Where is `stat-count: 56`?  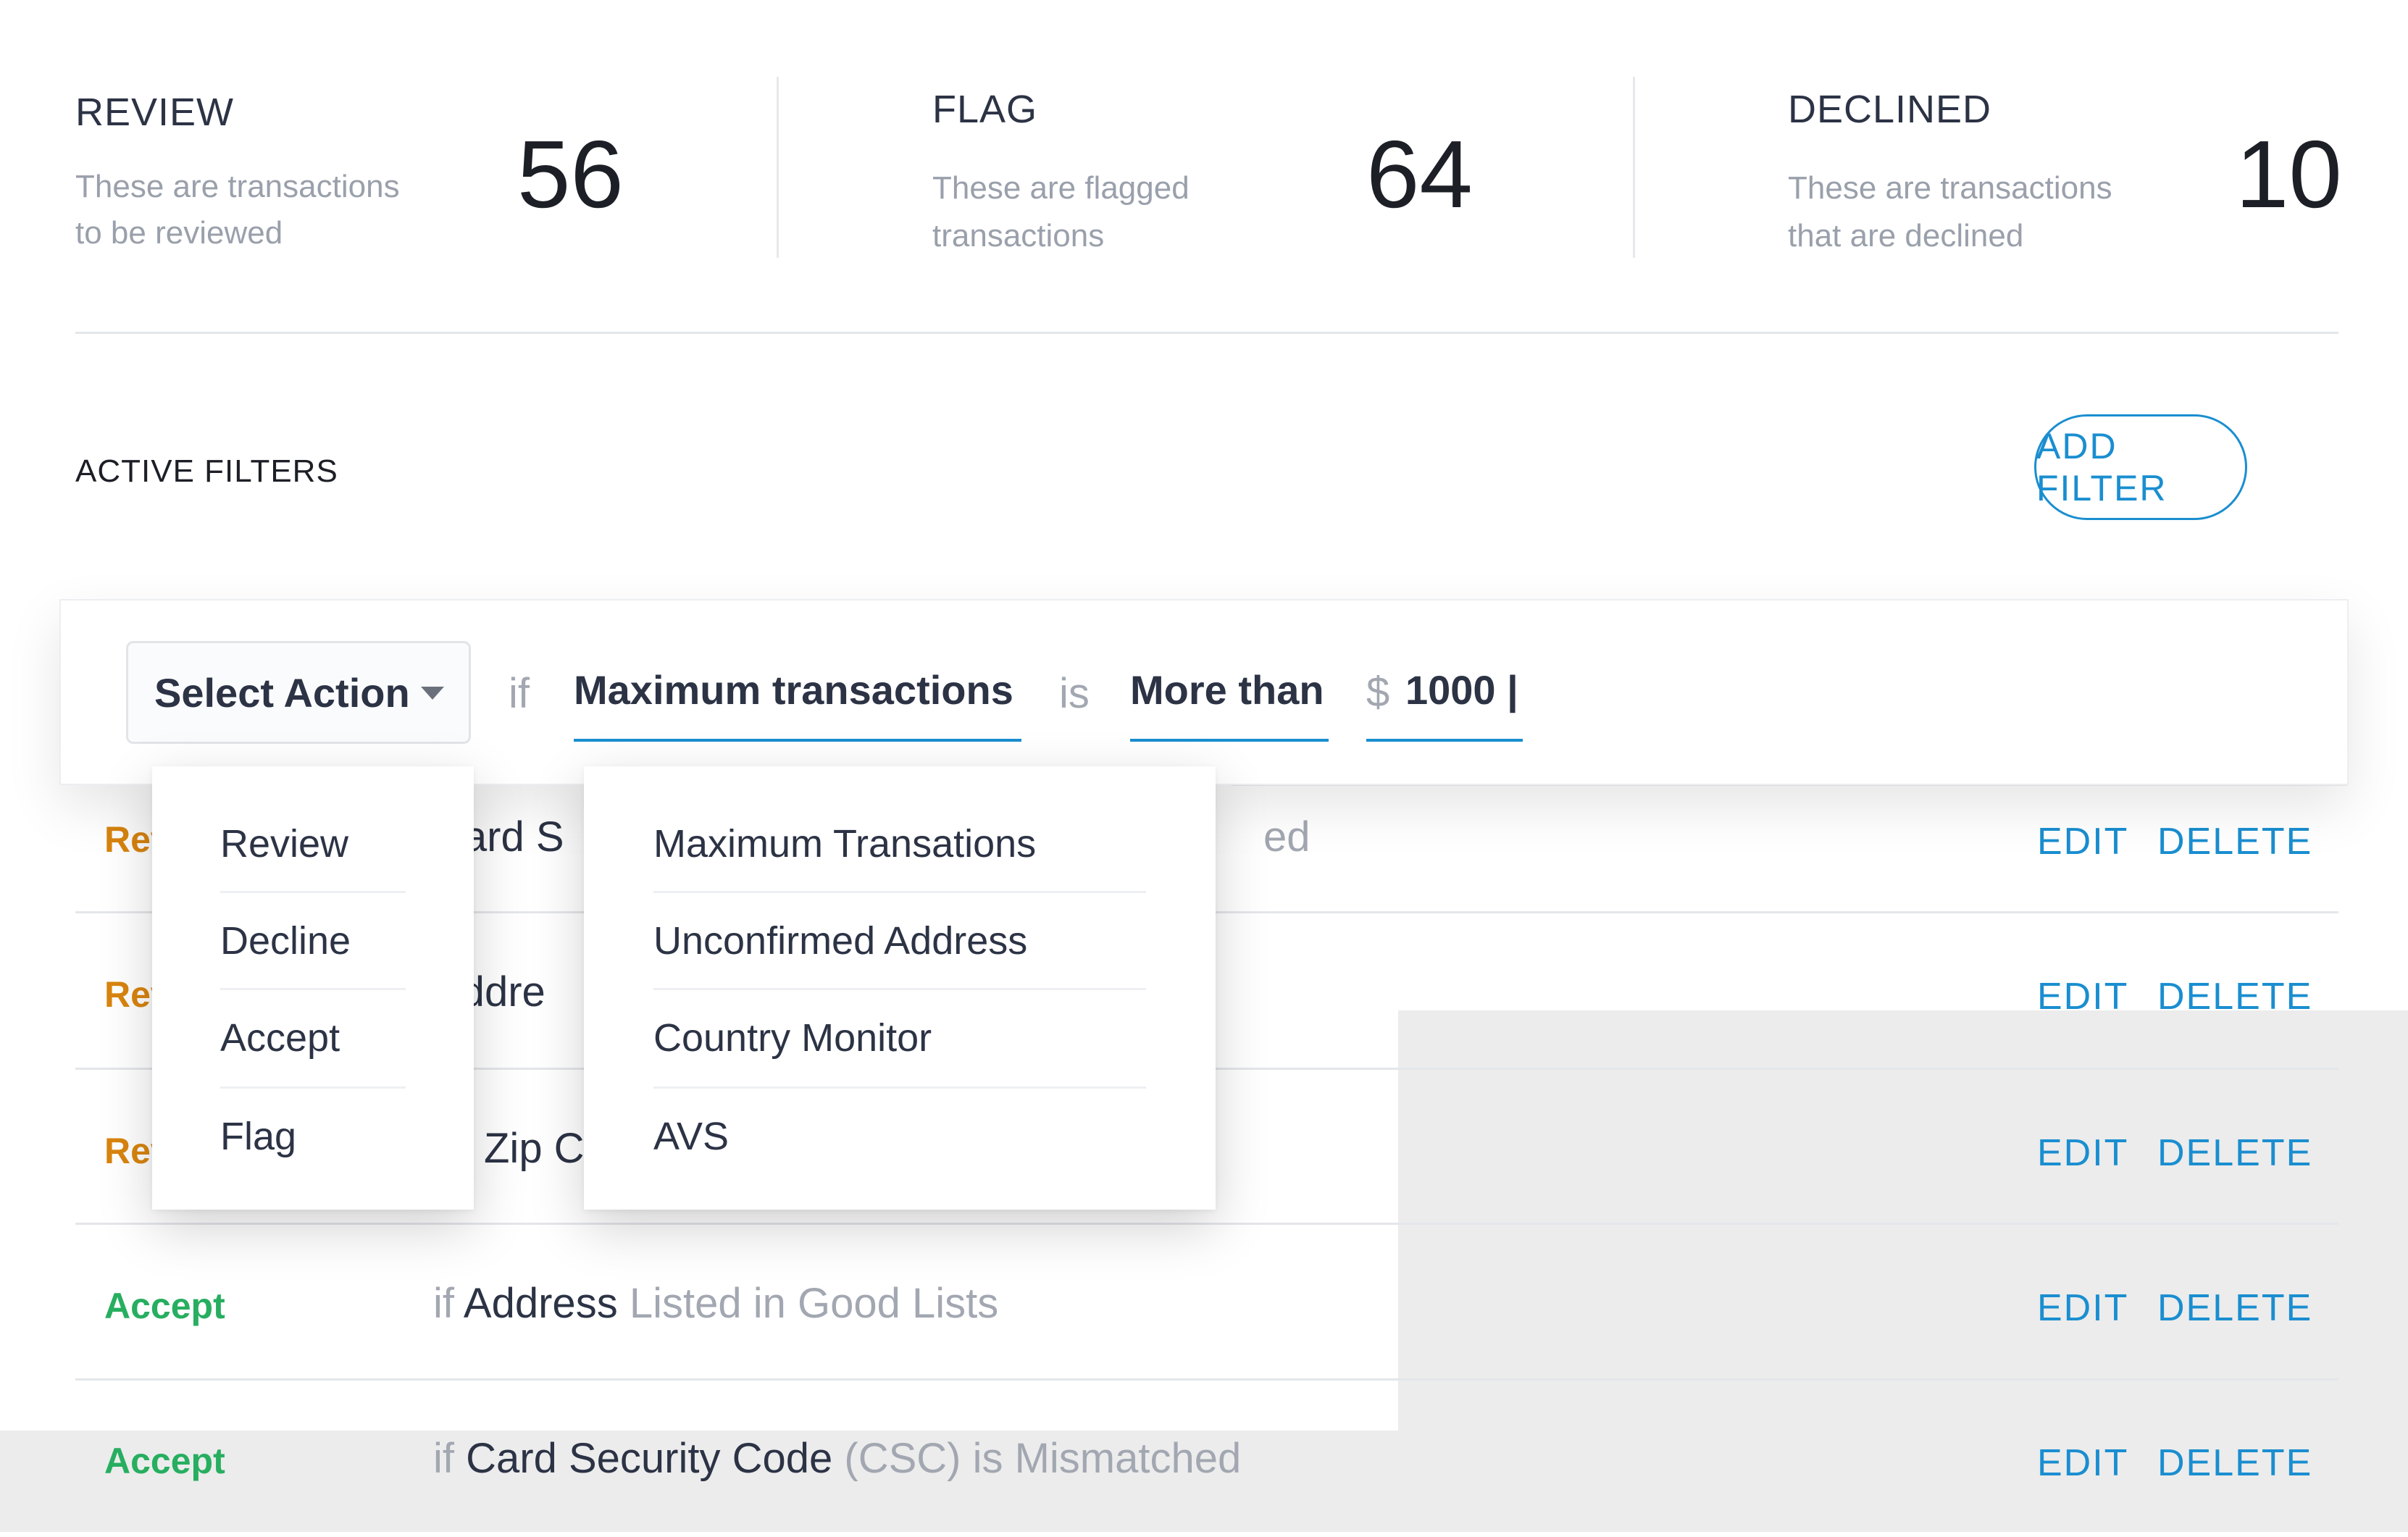
stat-count: 56 is located at coordinates (570, 174).